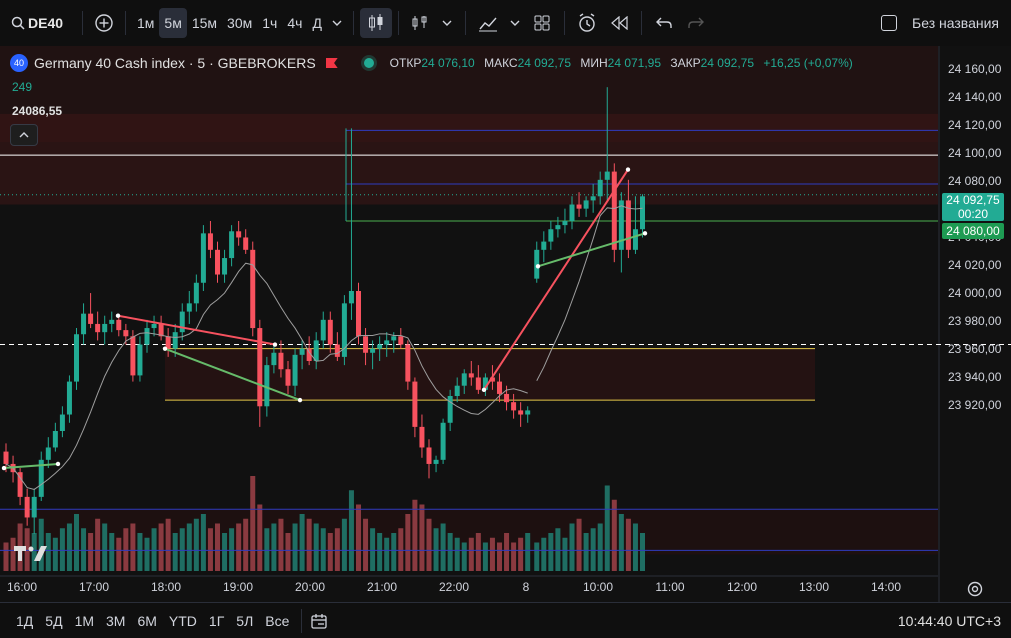  Describe the element at coordinates (319, 621) in the screenshot. I see `goto-date-icon` at that location.